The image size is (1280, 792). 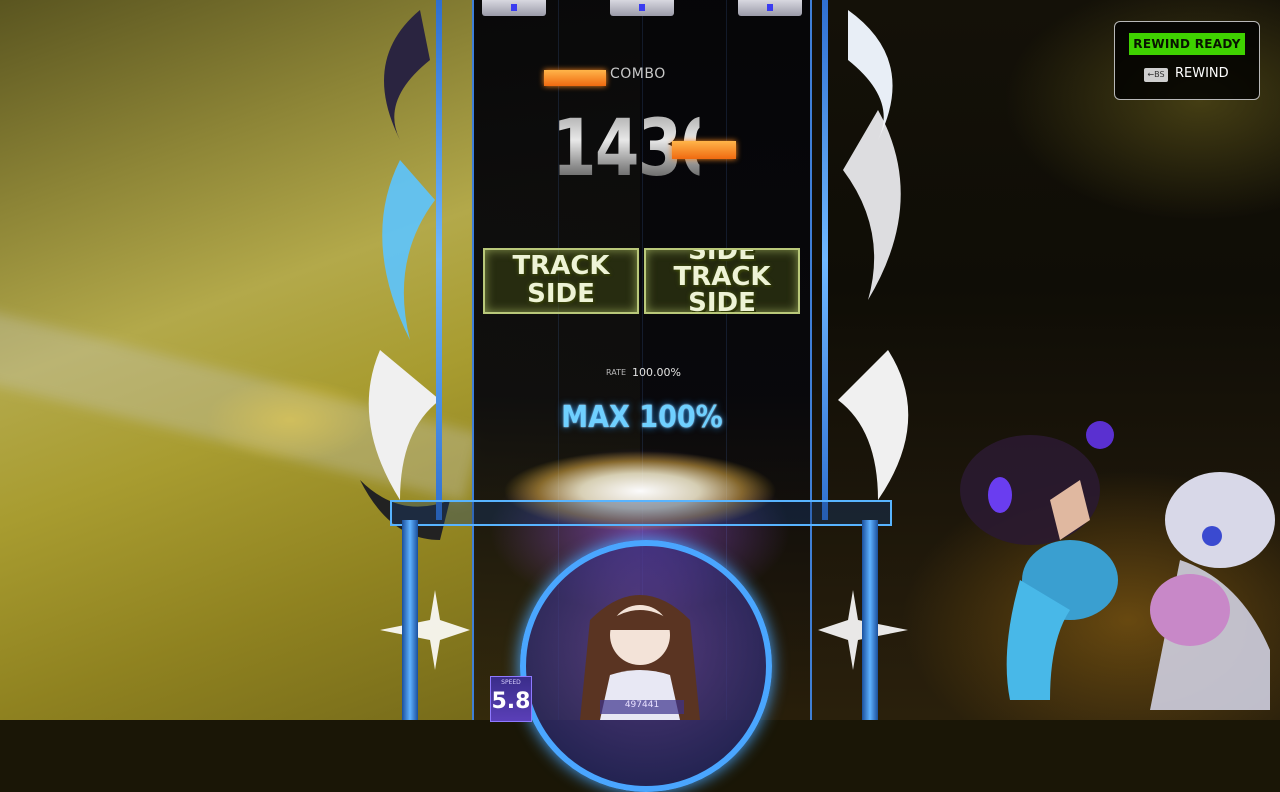 What do you see at coordinates (511, 682) in the screenshot?
I see `speed-label: SPEED` at bounding box center [511, 682].